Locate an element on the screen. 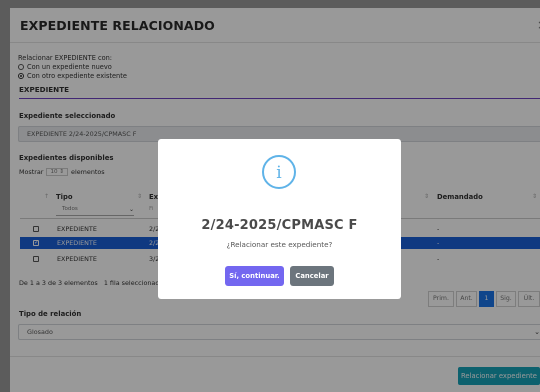 The height and width of the screenshot is (392, 540). info-glyph: i is located at coordinates (279, 173).